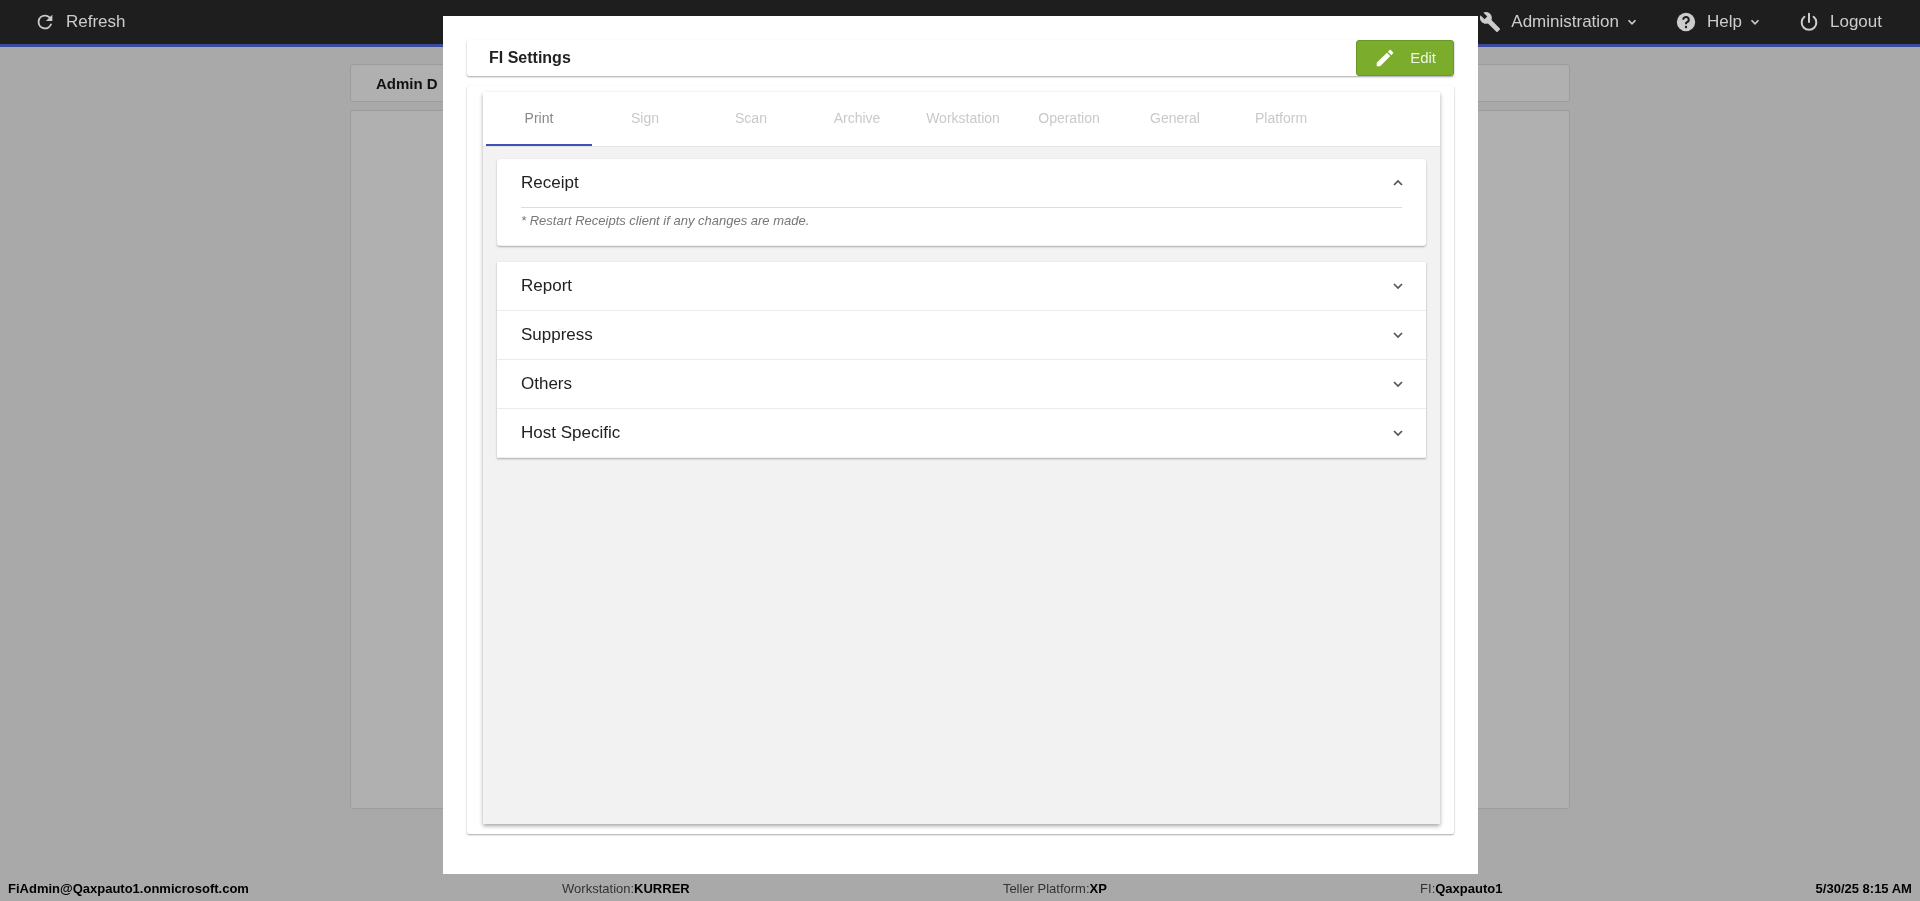 The width and height of the screenshot is (1920, 901). What do you see at coordinates (1686, 22) in the screenshot?
I see `help-icon` at bounding box center [1686, 22].